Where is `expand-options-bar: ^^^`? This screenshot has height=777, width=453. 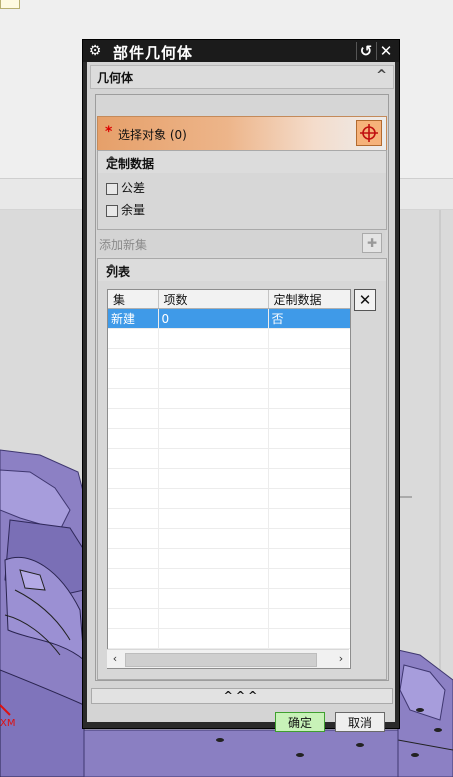 expand-options-bar: ^^^ is located at coordinates (242, 696).